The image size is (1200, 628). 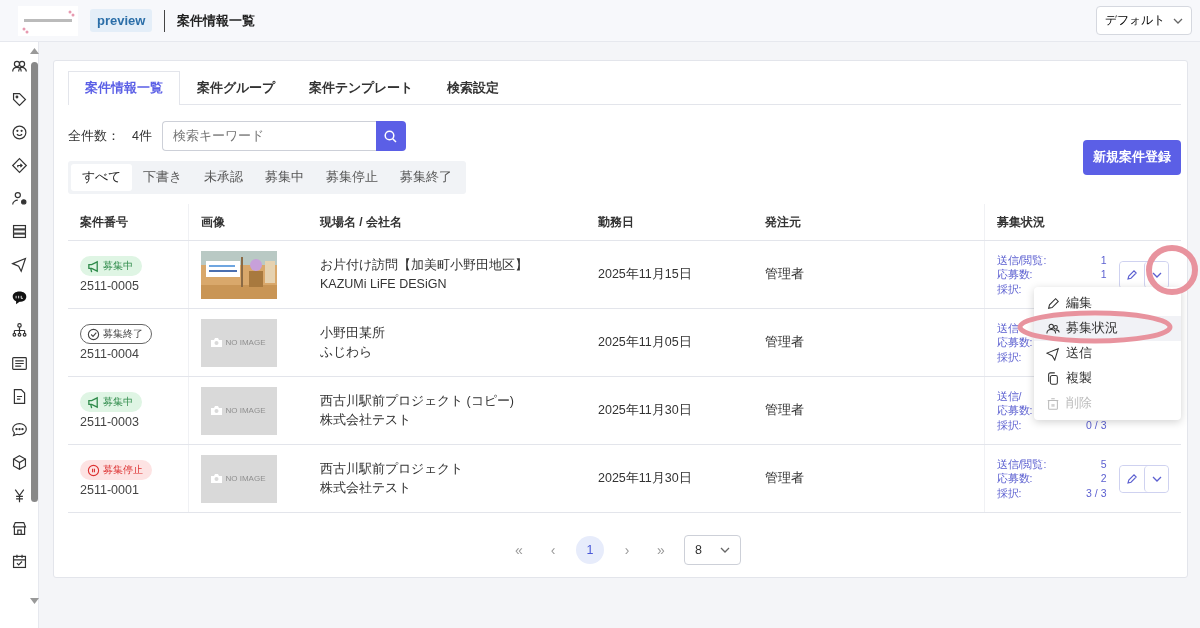 I want to click on page-size-select: 8, so click(x=712, y=550).